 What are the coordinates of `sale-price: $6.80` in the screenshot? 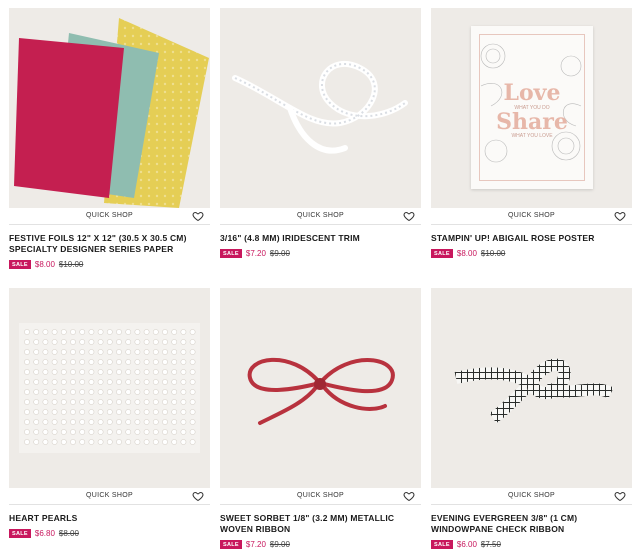 It's located at (44, 533).